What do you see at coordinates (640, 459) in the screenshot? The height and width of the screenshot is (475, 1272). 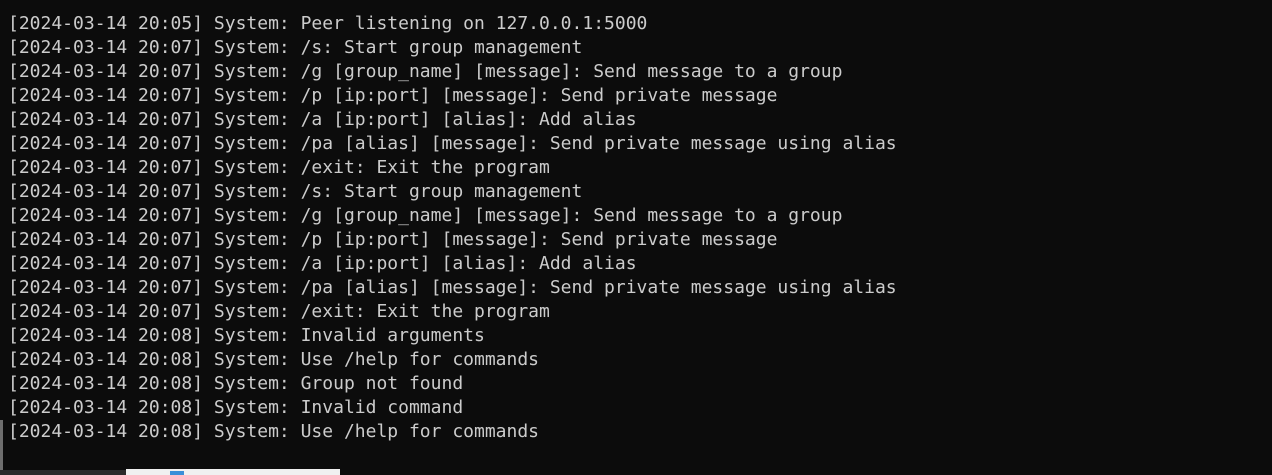 I see `command-prompt: >` at bounding box center [640, 459].